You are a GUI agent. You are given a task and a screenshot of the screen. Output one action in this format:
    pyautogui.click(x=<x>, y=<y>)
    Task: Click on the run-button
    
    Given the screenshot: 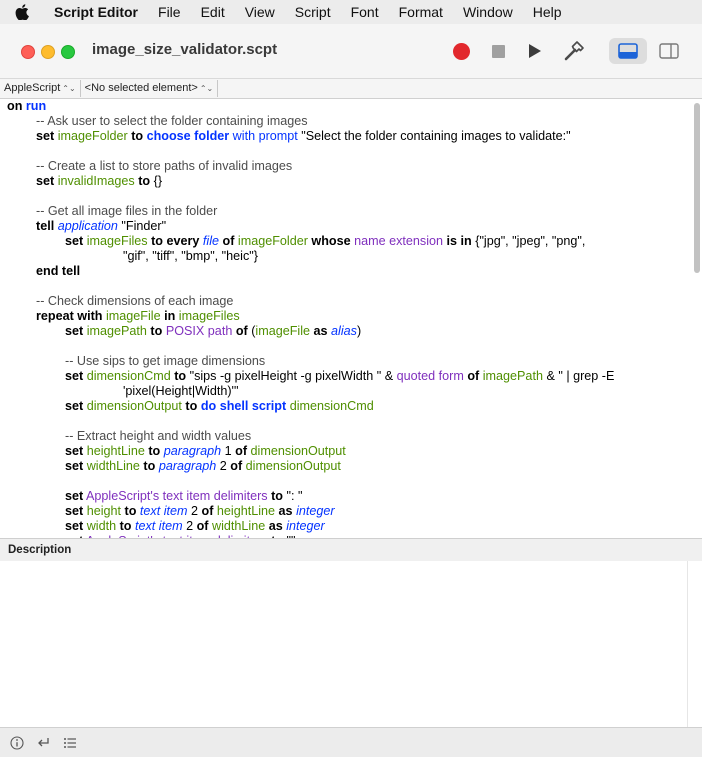 What is the action you would take?
    pyautogui.click(x=535, y=51)
    